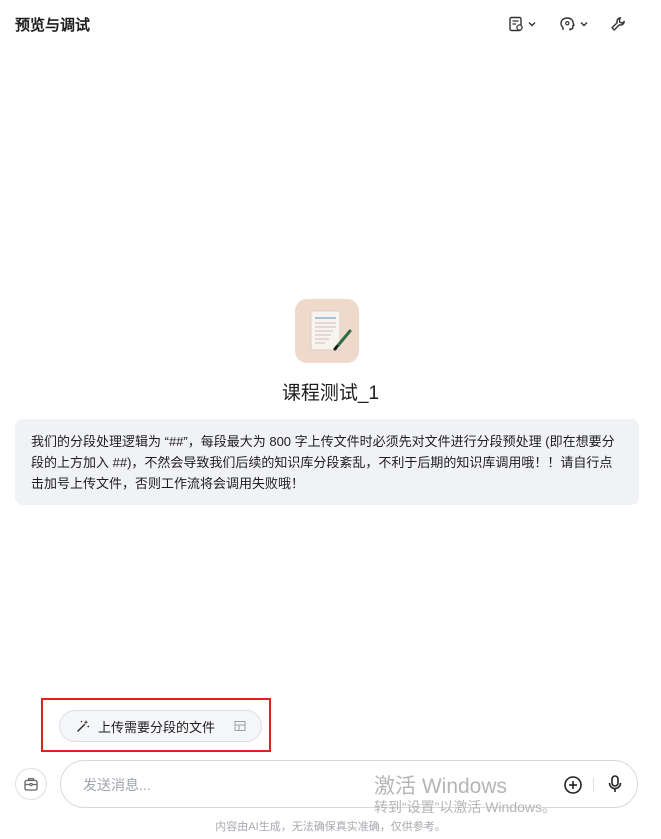 The width and height of the screenshot is (661, 839). I want to click on bot-name: 课程测试_1, so click(330, 393).